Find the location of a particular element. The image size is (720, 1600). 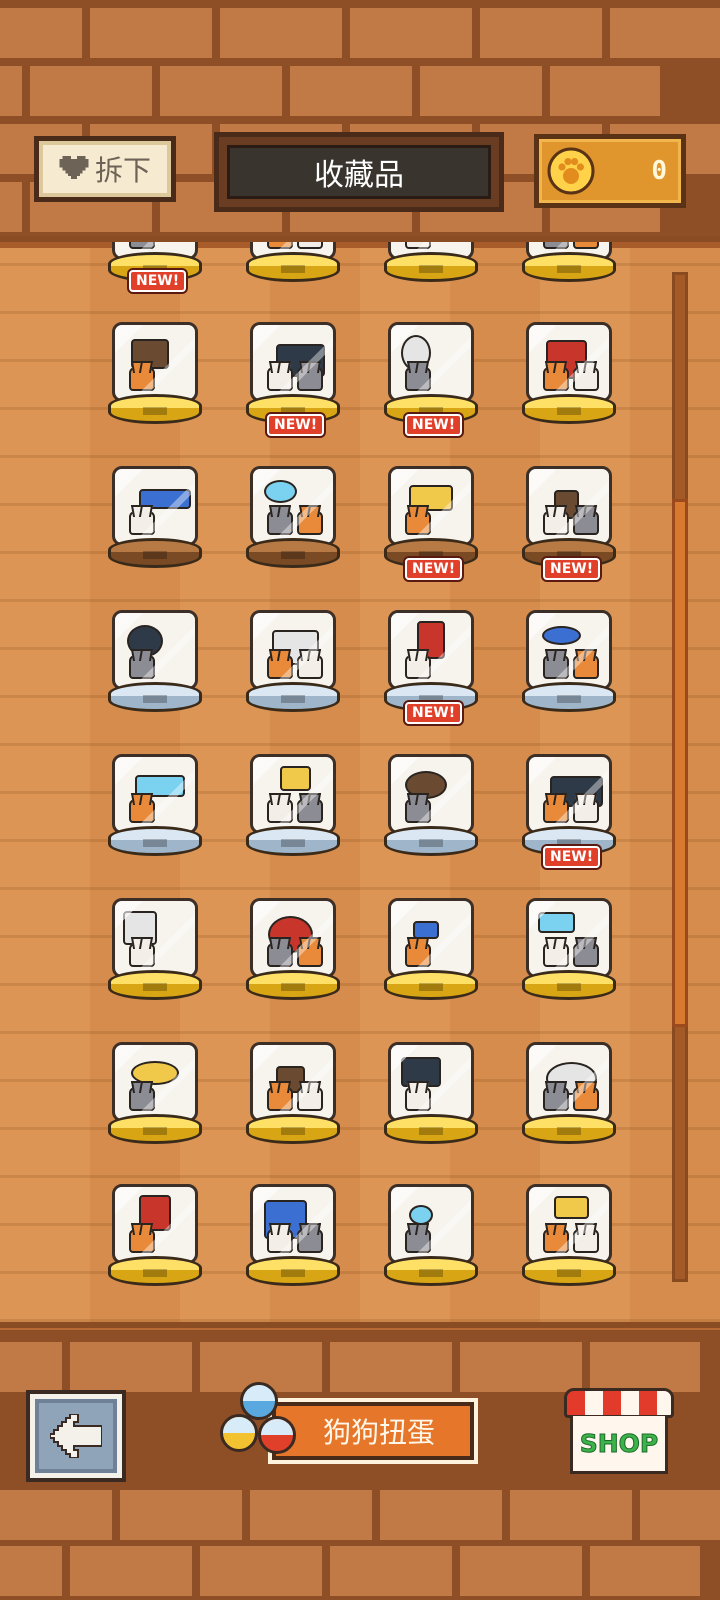

arrow-left-icon is located at coordinates (76, 1436).